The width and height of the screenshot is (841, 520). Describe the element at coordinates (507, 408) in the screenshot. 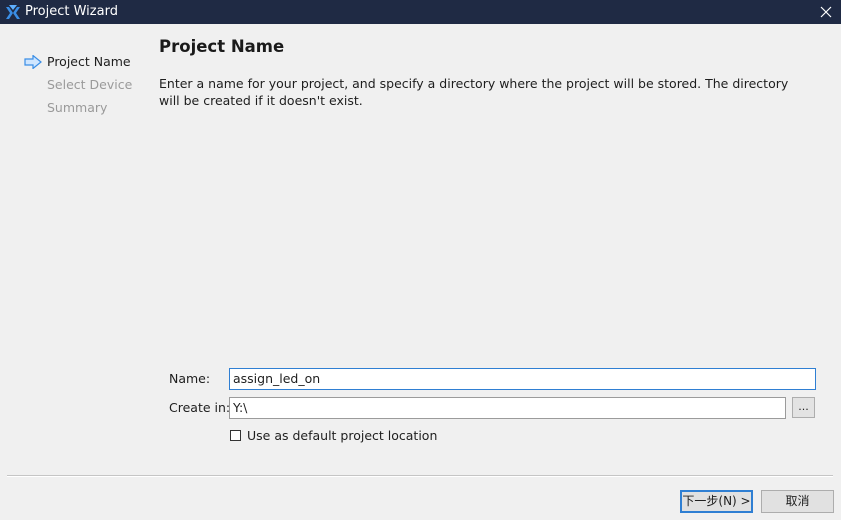

I see `create-in-input: Y:\` at that location.